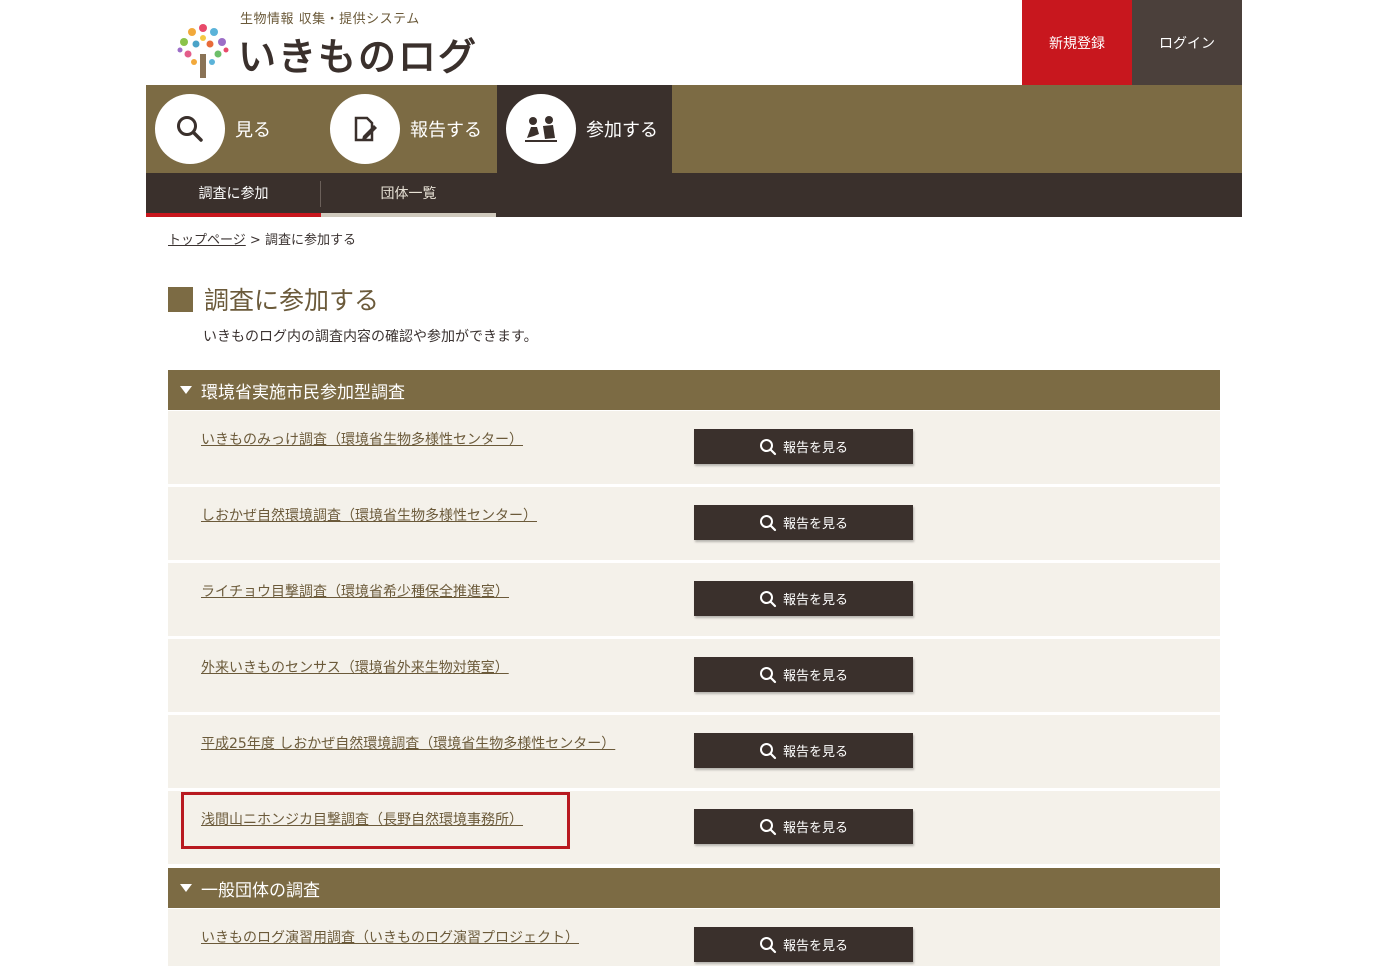 The height and width of the screenshot is (966, 1385). Describe the element at coordinates (253, 130) in the screenshot. I see `nav-look-label: 見る` at that location.